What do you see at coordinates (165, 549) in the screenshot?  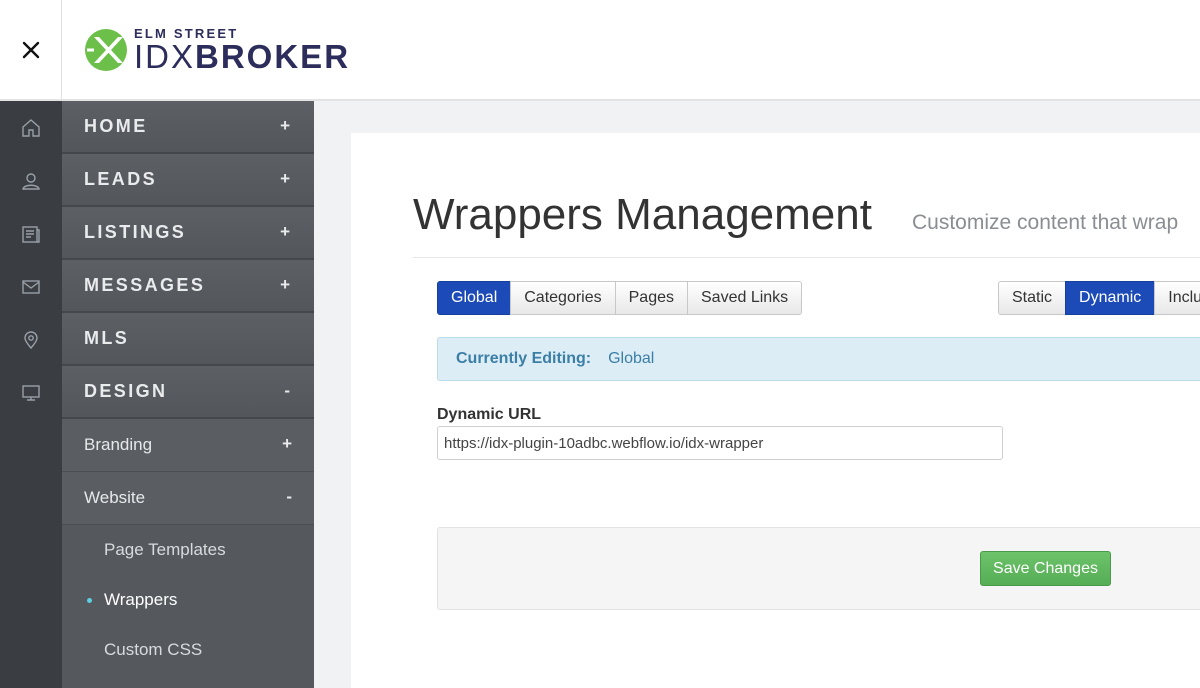 I see `sidebar-item-label: Page Templates` at bounding box center [165, 549].